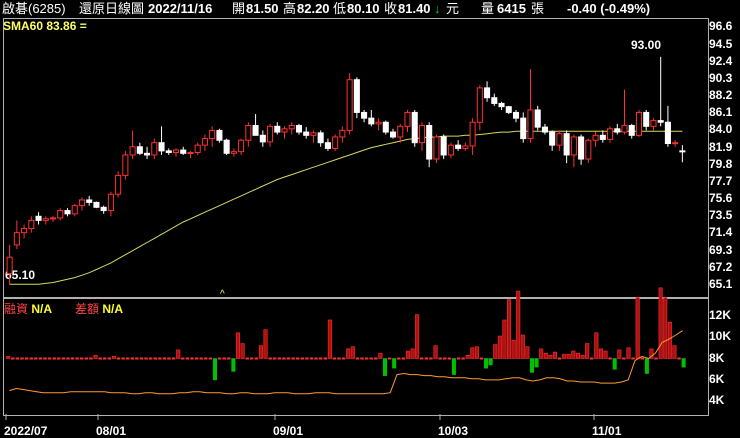 The image size is (740, 438). Describe the element at coordinates (222, 294) in the screenshot. I see `cursor-marker: ^` at that location.